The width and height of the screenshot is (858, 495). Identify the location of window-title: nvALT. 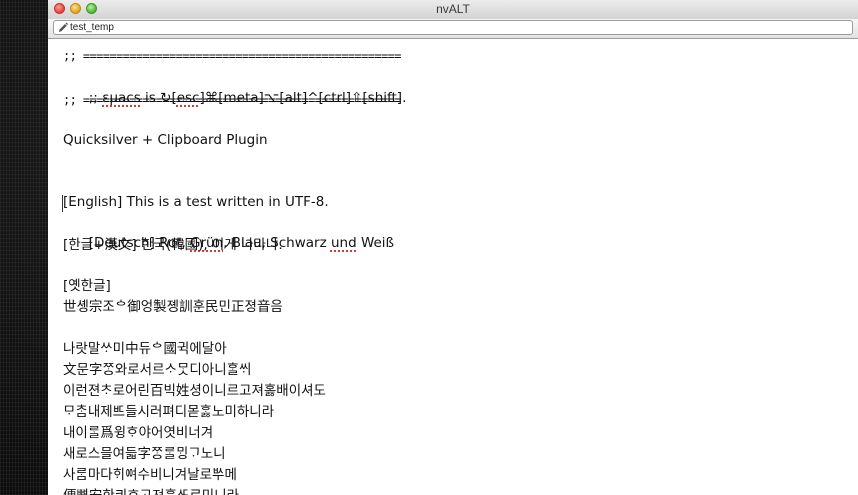
(453, 9).